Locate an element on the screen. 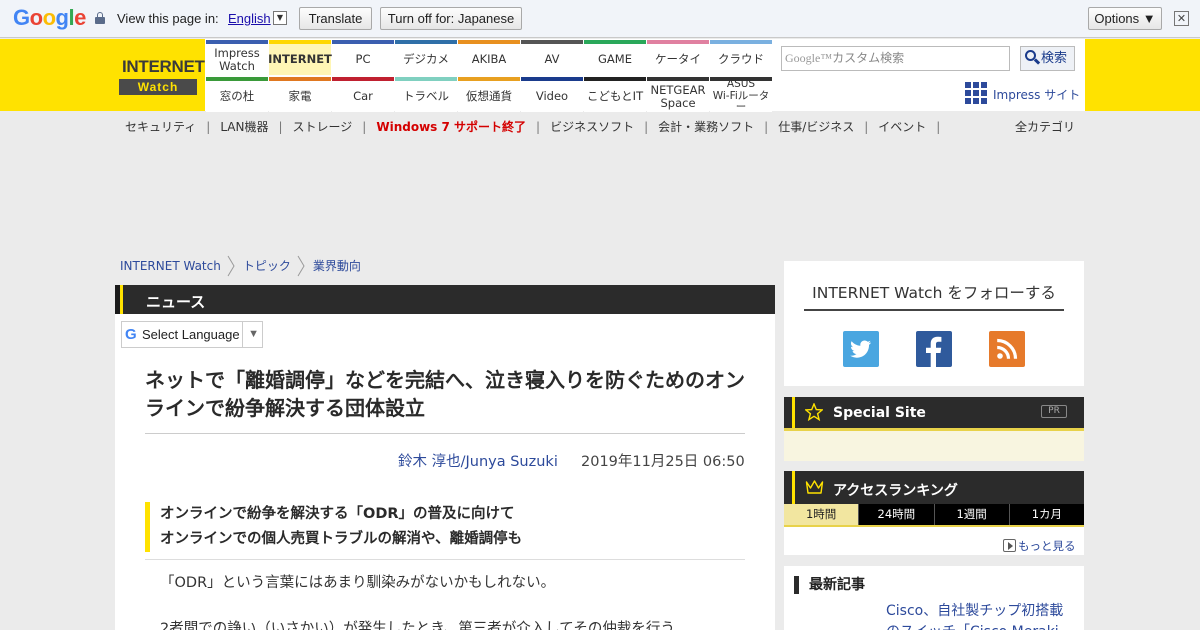 The height and width of the screenshot is (630, 1200). tab-1-month: 1カ月 is located at coordinates (1046, 514).